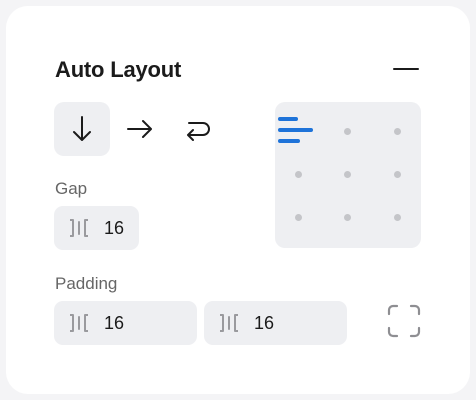 The width and height of the screenshot is (476, 400). What do you see at coordinates (79, 323) in the screenshot?
I see `padding-horizontal-icon` at bounding box center [79, 323].